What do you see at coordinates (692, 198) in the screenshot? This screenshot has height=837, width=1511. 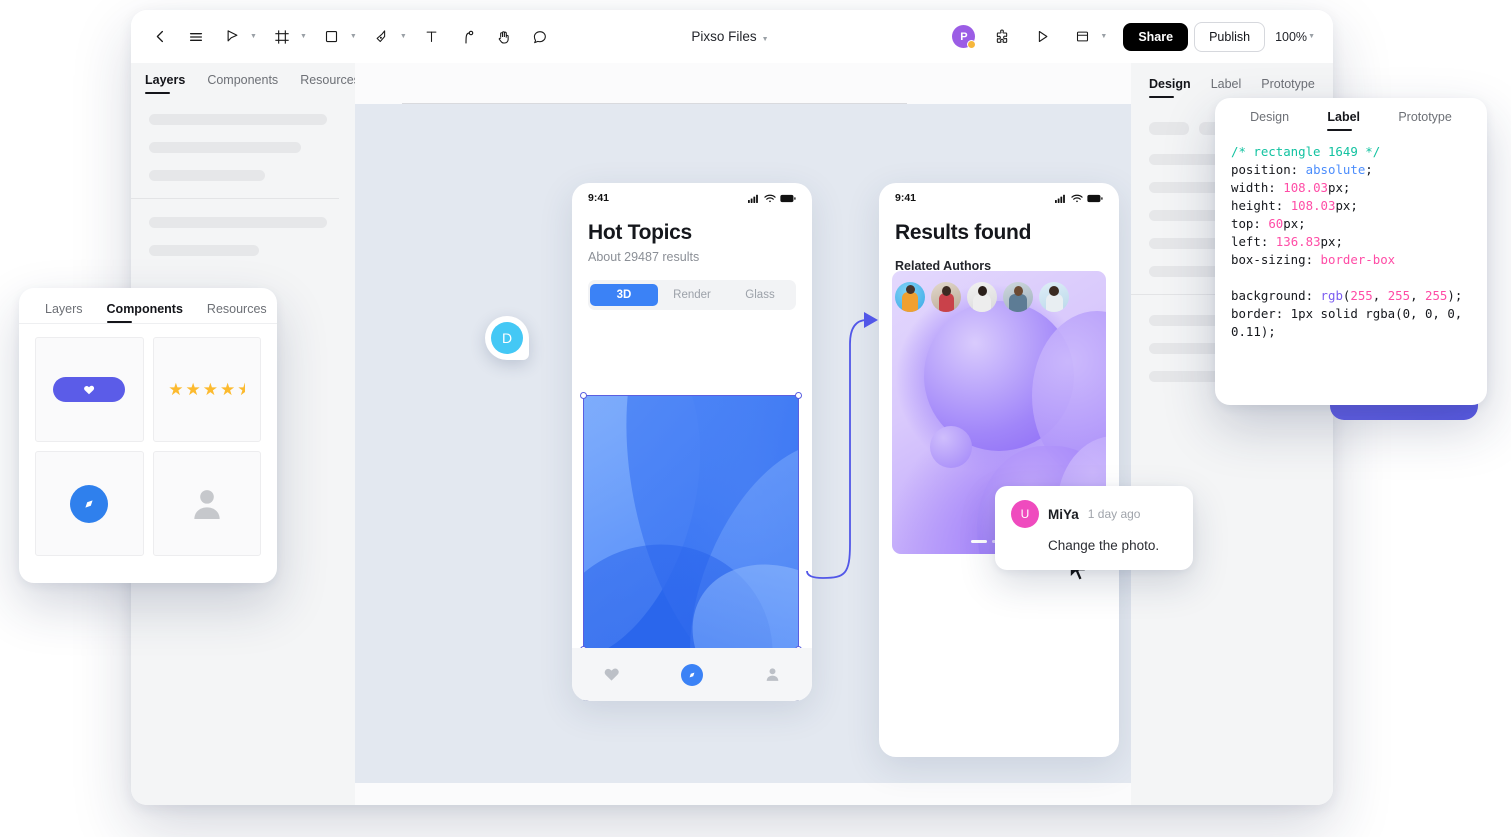 I see `status-bar: 9:41` at bounding box center [692, 198].